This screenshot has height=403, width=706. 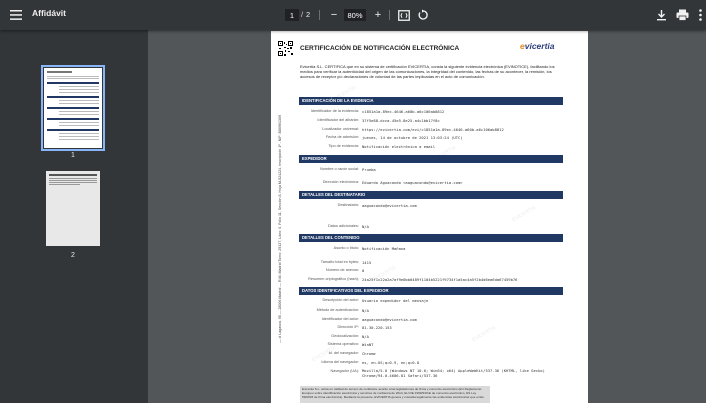 What do you see at coordinates (368, 344) in the screenshot?
I see `field-value: WinNT` at bounding box center [368, 344].